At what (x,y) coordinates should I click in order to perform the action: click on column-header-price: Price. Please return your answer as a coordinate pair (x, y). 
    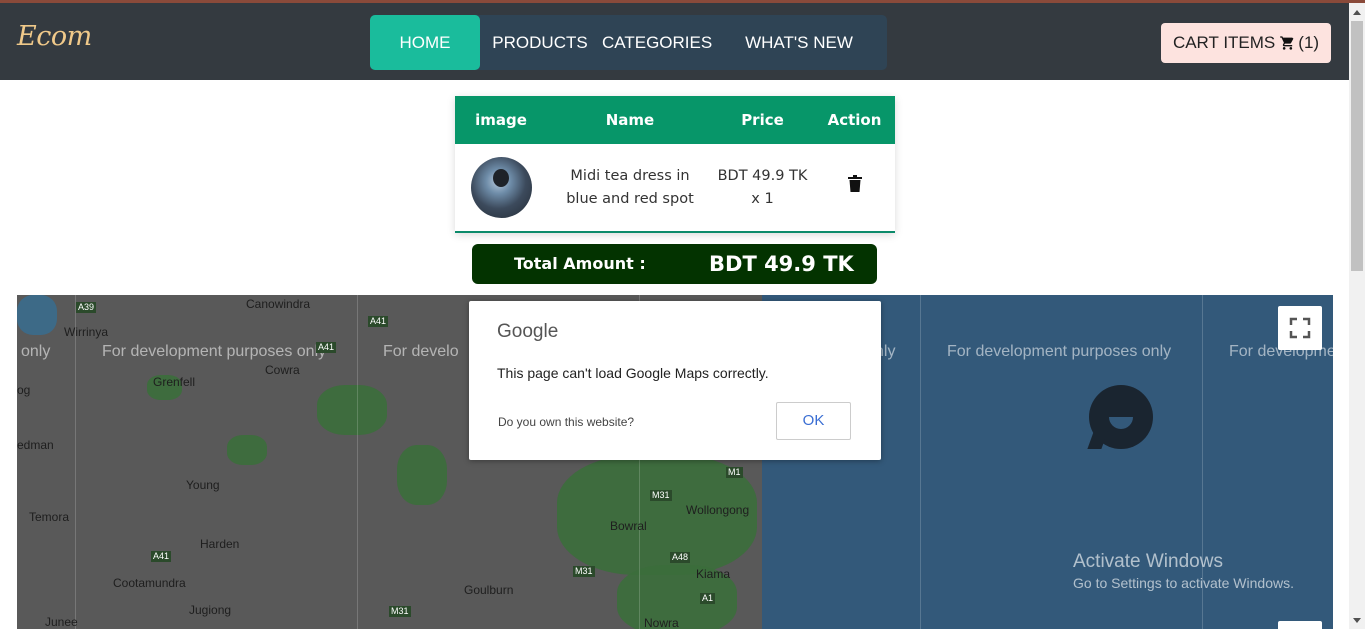
    Looking at the image, I should click on (762, 120).